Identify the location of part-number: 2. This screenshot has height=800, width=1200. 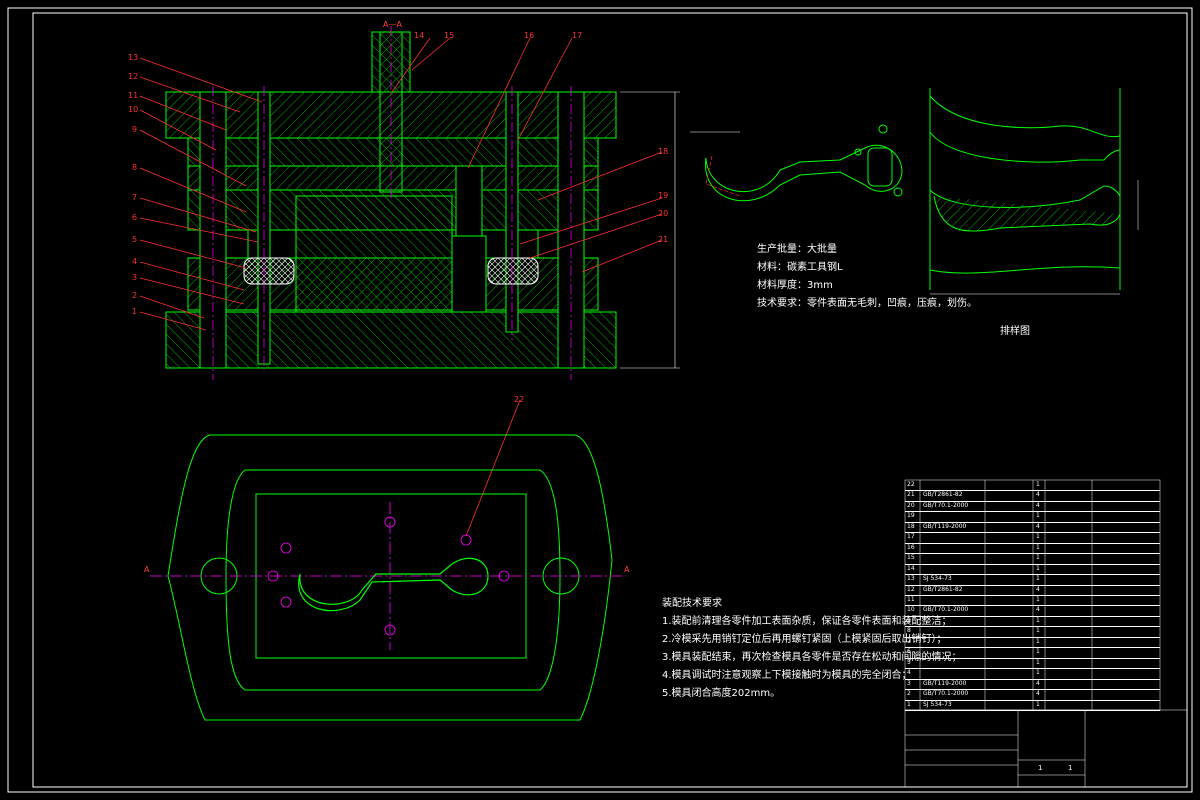
(134, 295).